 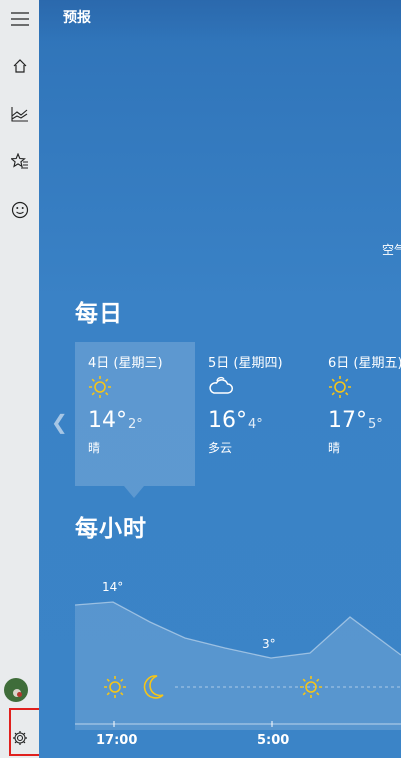 I want to click on cloudy-icon, so click(x=221, y=388).